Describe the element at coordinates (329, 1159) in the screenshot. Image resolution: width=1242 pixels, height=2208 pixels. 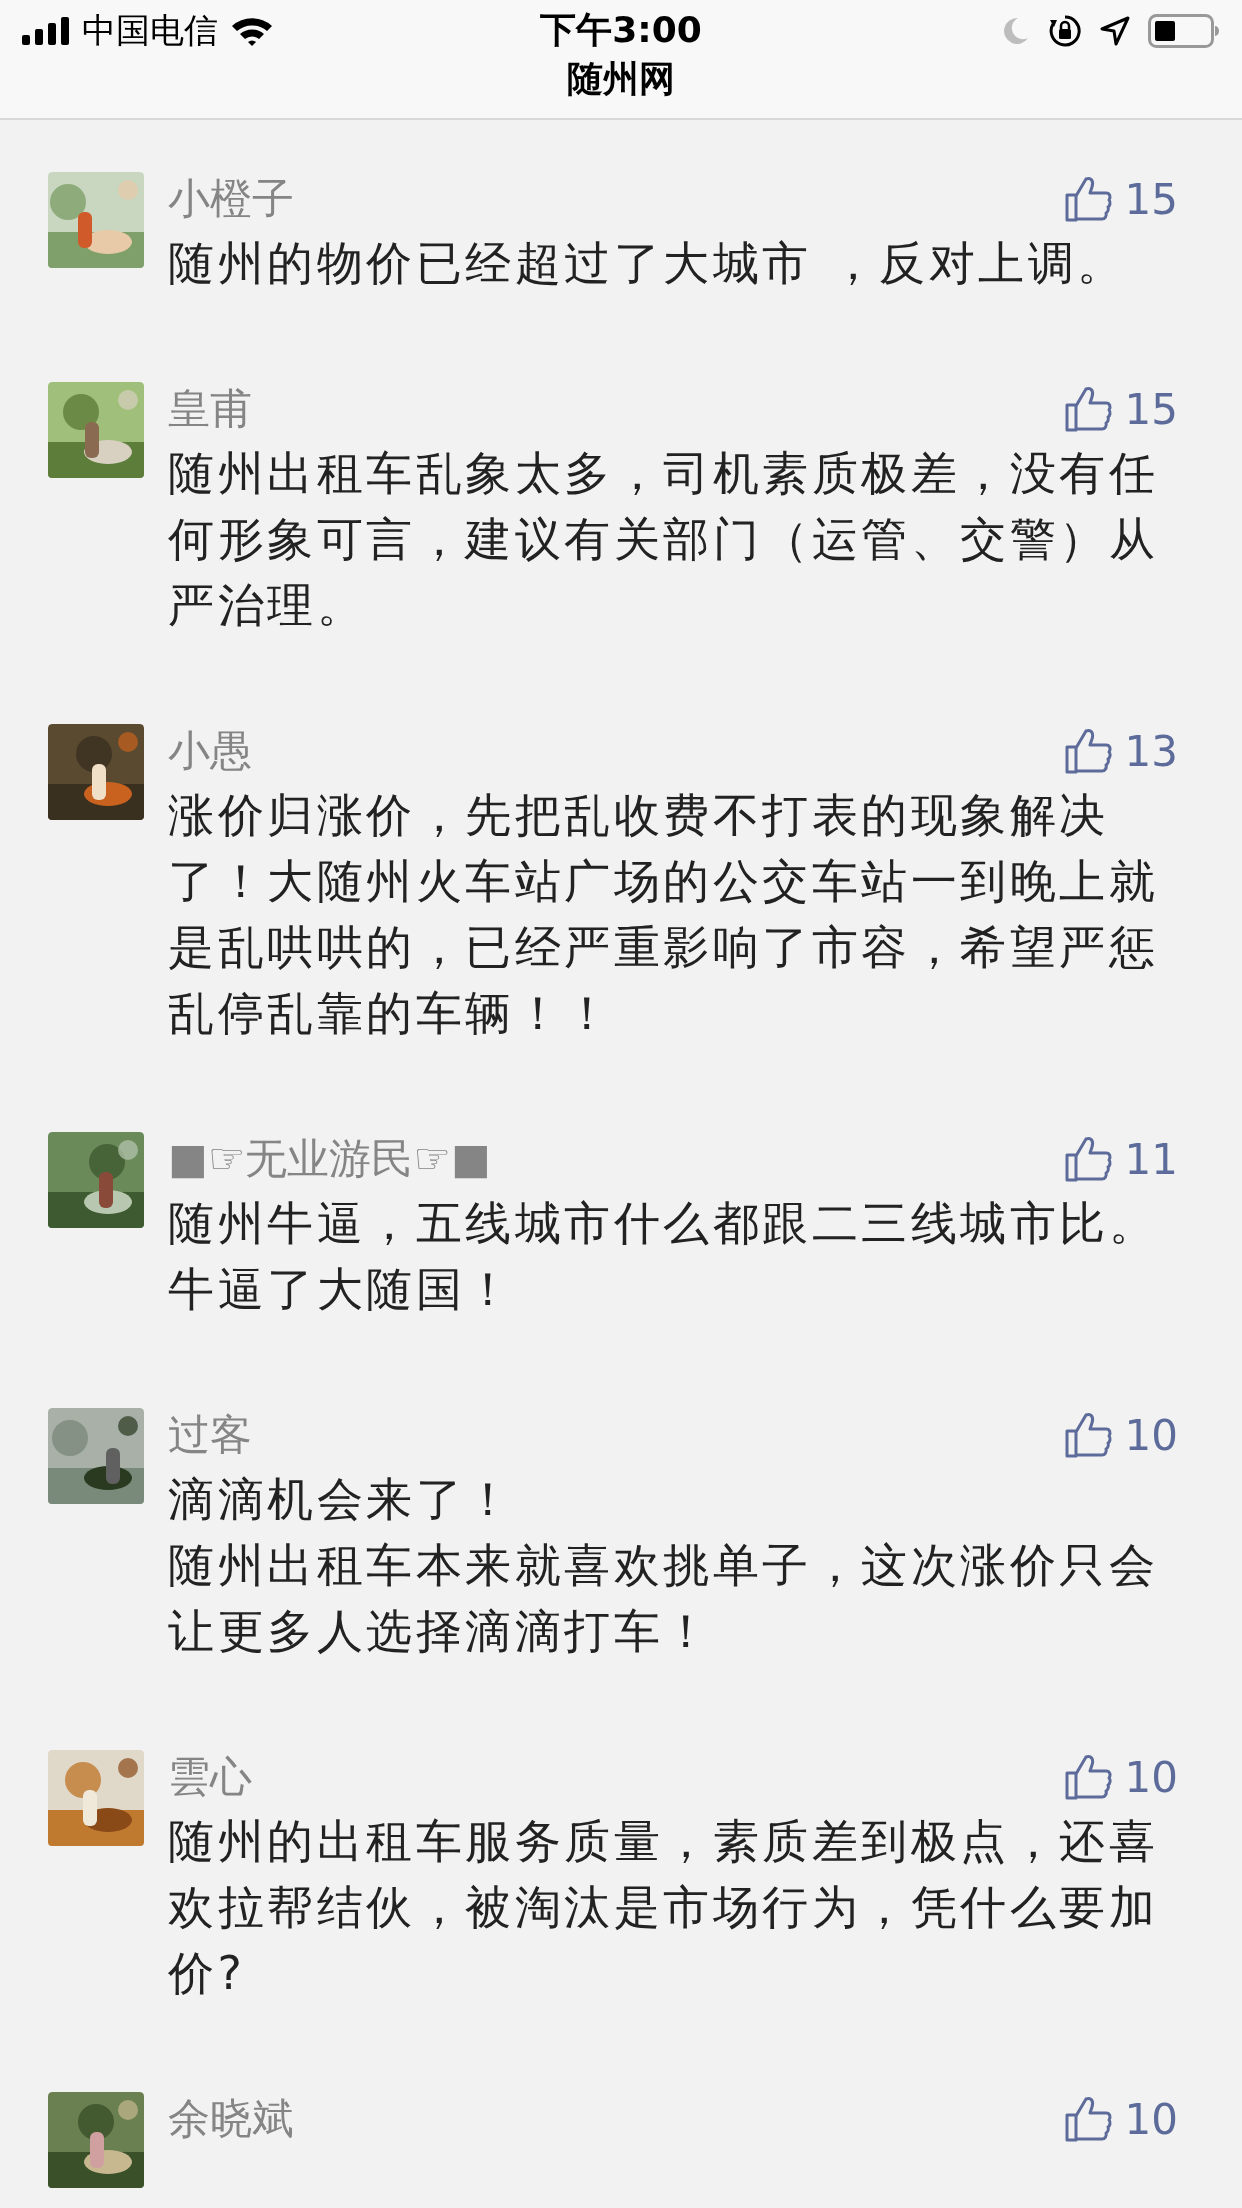
I see `commenter-name: ■☞无业游民☞■` at that location.